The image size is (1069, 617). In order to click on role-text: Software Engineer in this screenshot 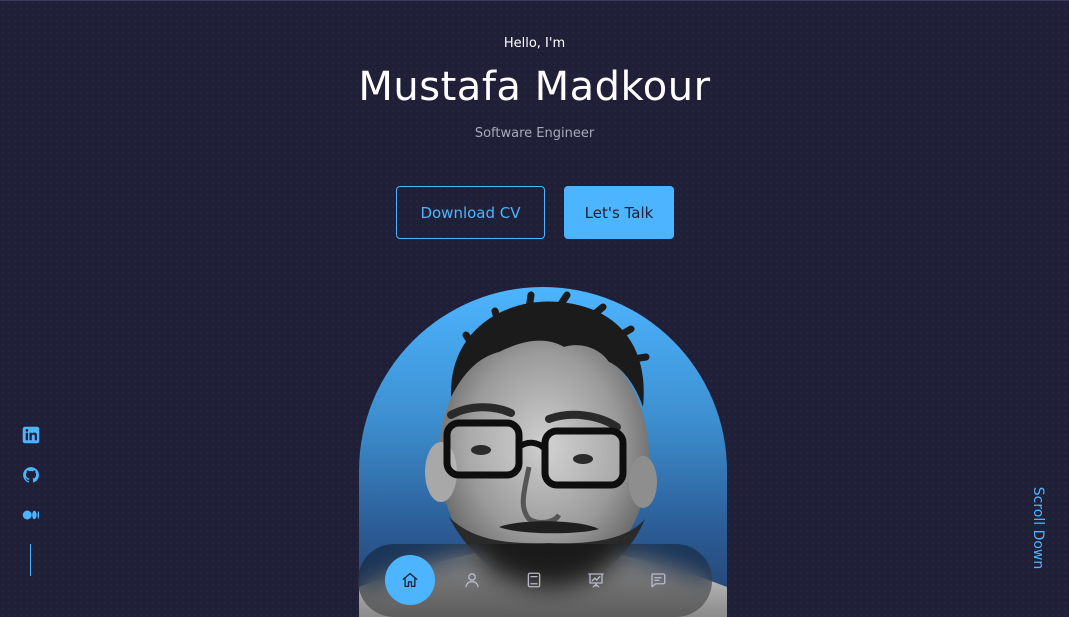, I will do `click(534, 133)`.